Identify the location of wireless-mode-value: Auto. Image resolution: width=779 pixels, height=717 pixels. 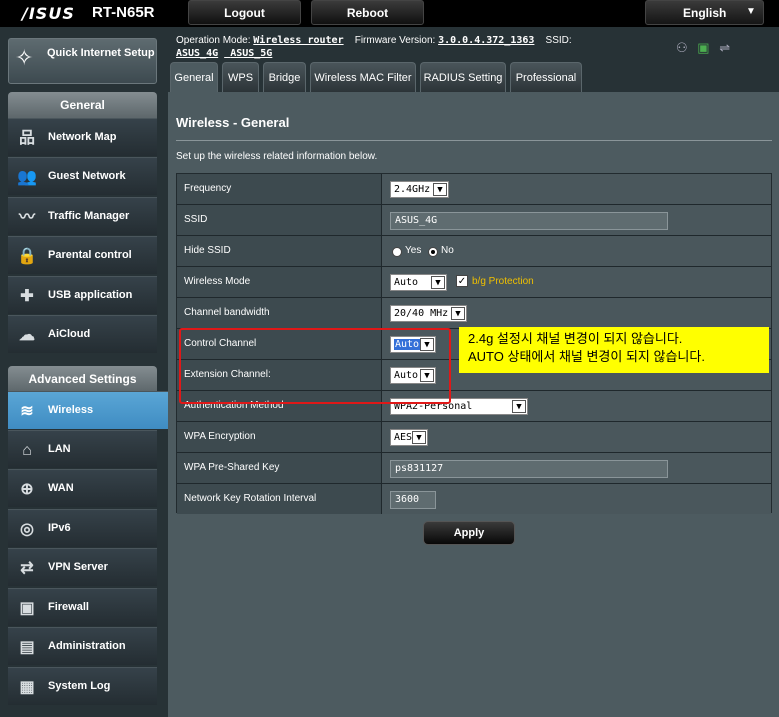
(406, 282).